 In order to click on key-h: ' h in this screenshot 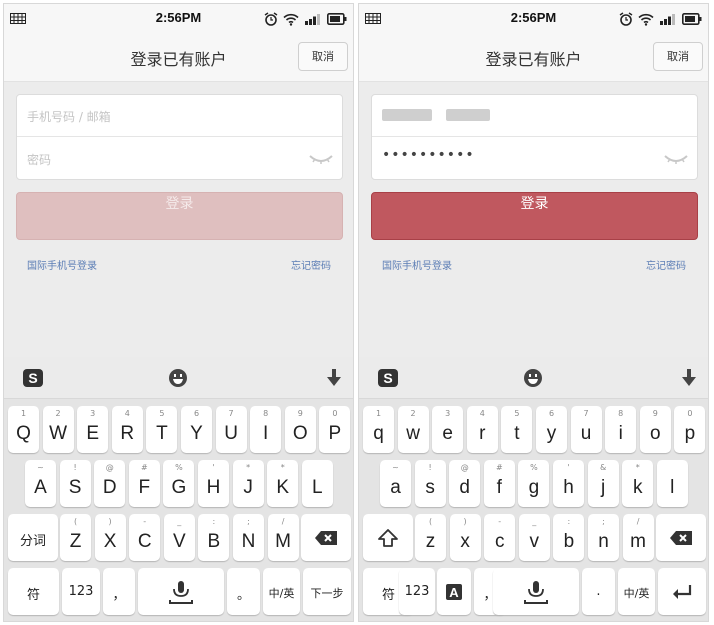, I will do `click(568, 483)`.